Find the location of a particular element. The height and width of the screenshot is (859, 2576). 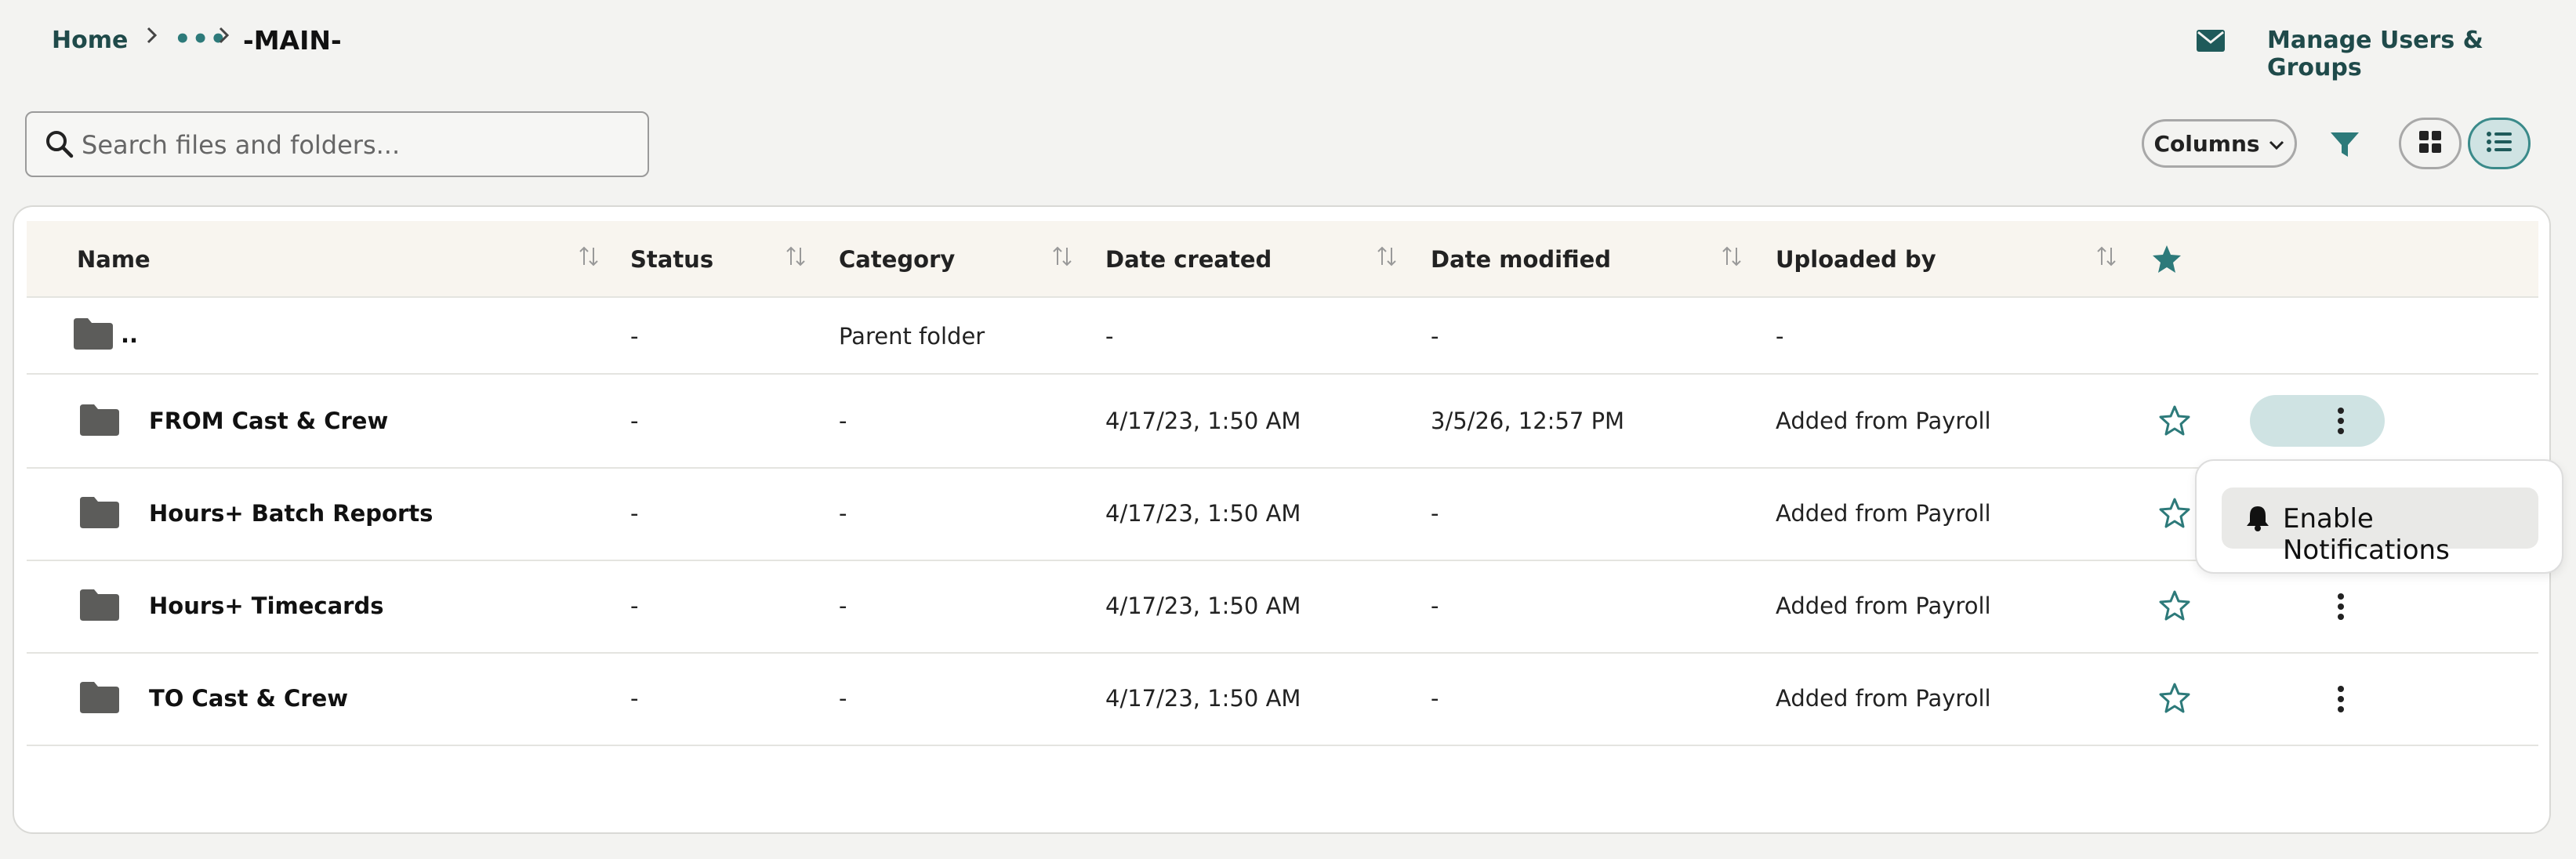

columns-button: Columns is located at coordinates (2220, 143).